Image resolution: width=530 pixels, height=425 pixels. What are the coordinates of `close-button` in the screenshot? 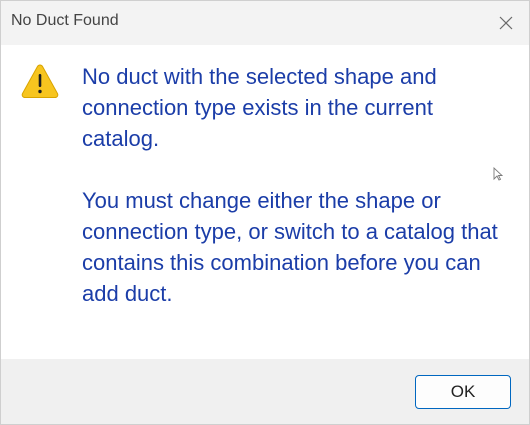 It's located at (506, 23).